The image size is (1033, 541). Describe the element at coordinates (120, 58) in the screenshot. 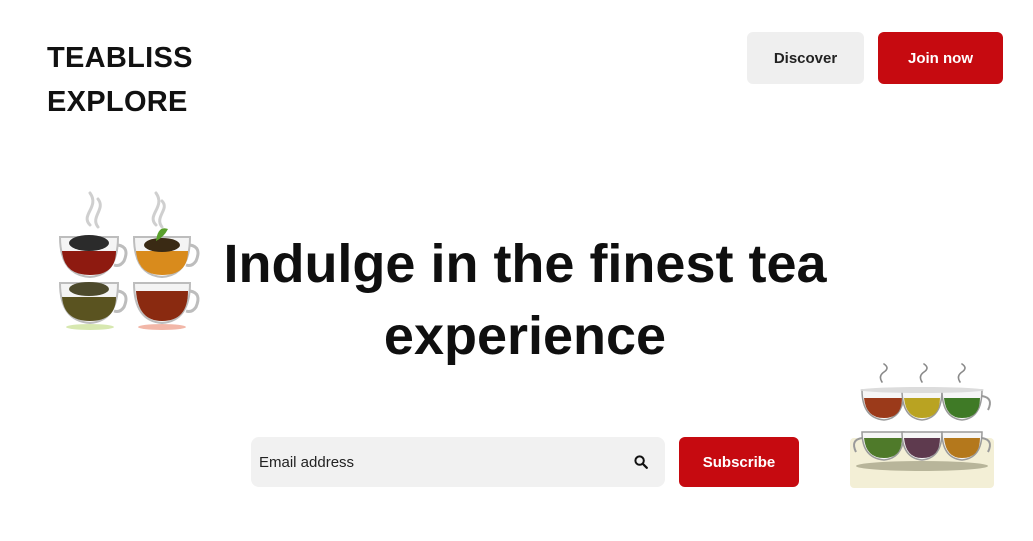

I see `brand-line-1: TEABLISS` at that location.